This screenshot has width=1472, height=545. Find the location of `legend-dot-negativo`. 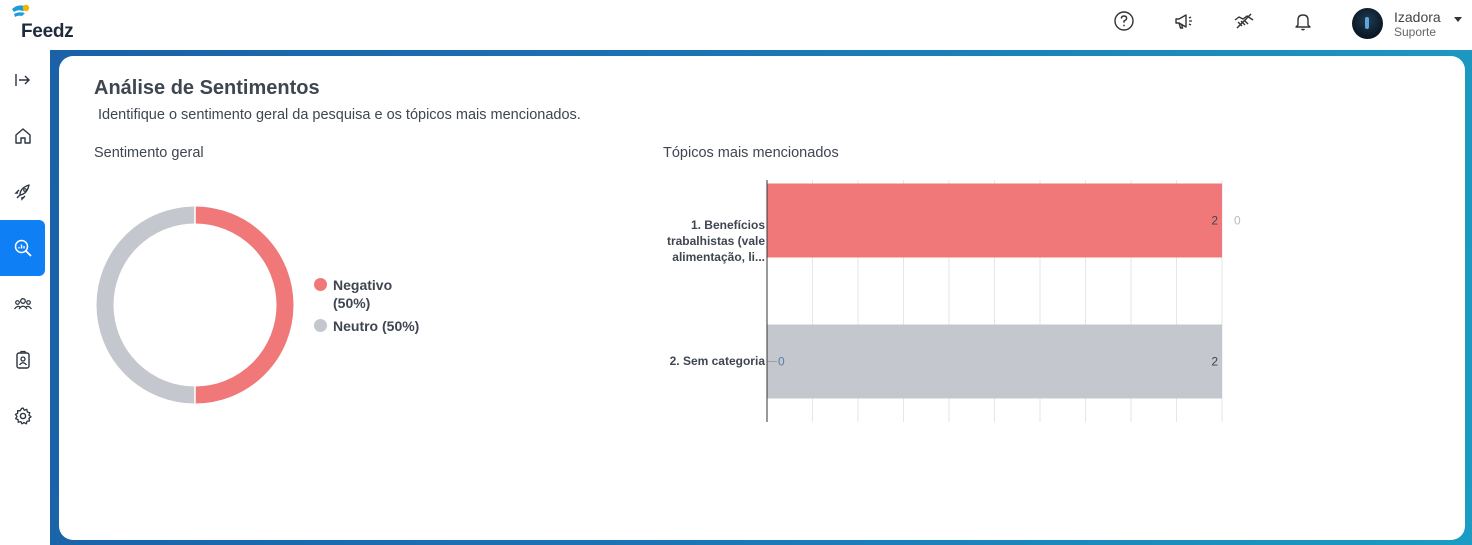

legend-dot-negativo is located at coordinates (320, 284).